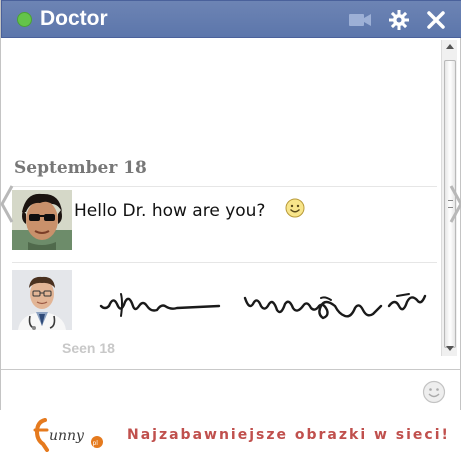  What do you see at coordinates (88, 348) in the screenshot?
I see `faded-status-text: Seen 18` at bounding box center [88, 348].